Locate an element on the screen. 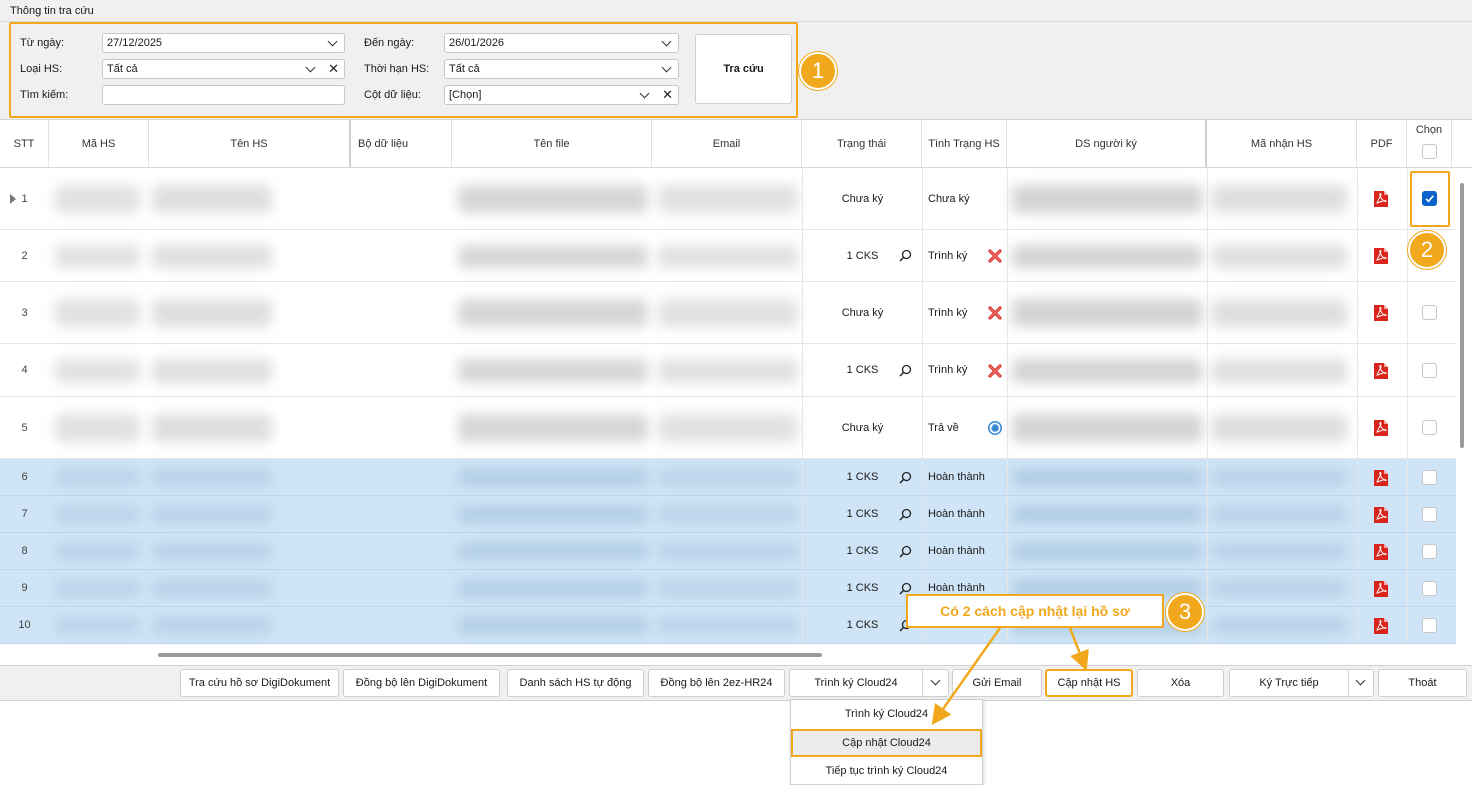  callout-note: Có 2 cách cập nhật lại hồ sơ is located at coordinates (1035, 611).